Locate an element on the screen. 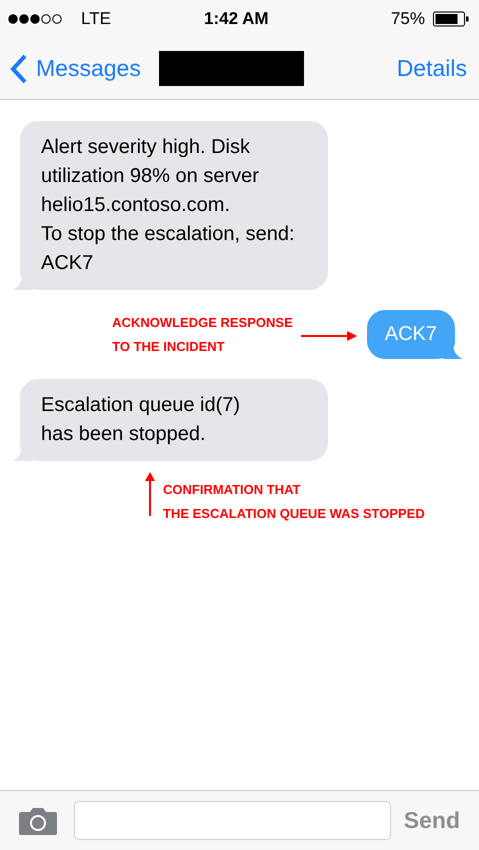 The height and width of the screenshot is (850, 479). back-button: Messages is located at coordinates (75, 68).